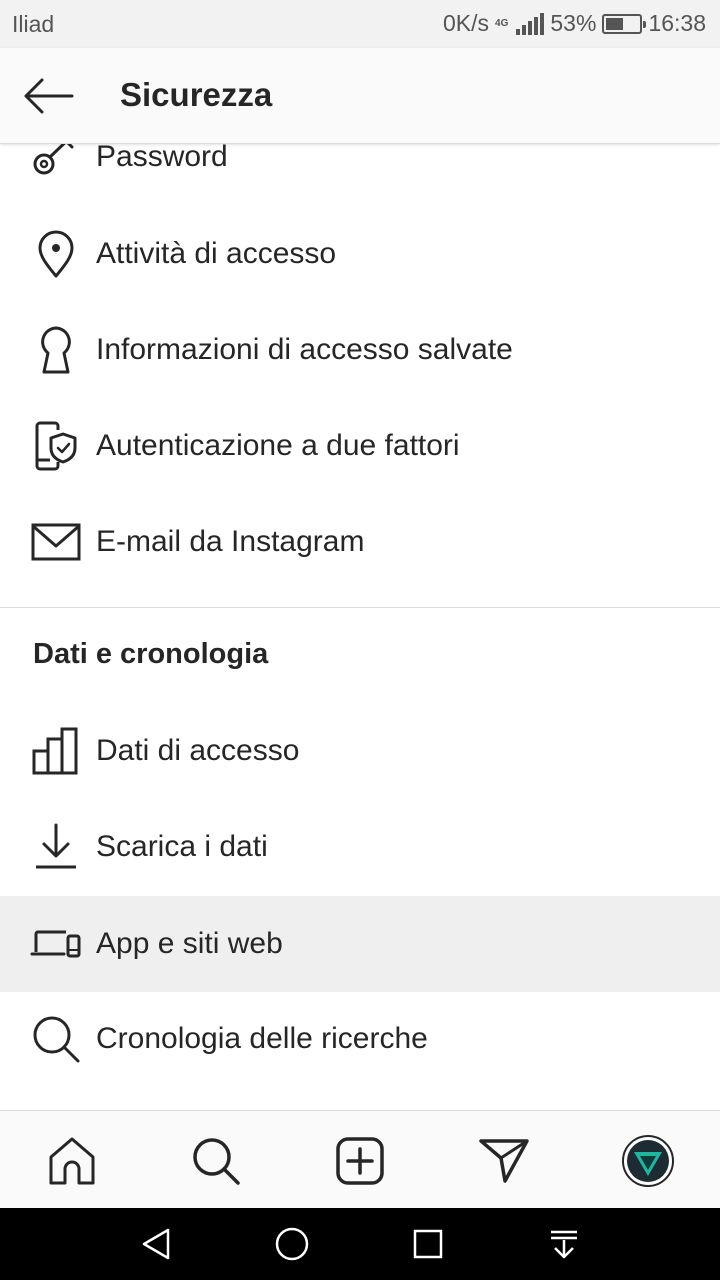  I want to click on status-bar: Iliad 0K/s 4G 53% 16:38, so click(360, 24).